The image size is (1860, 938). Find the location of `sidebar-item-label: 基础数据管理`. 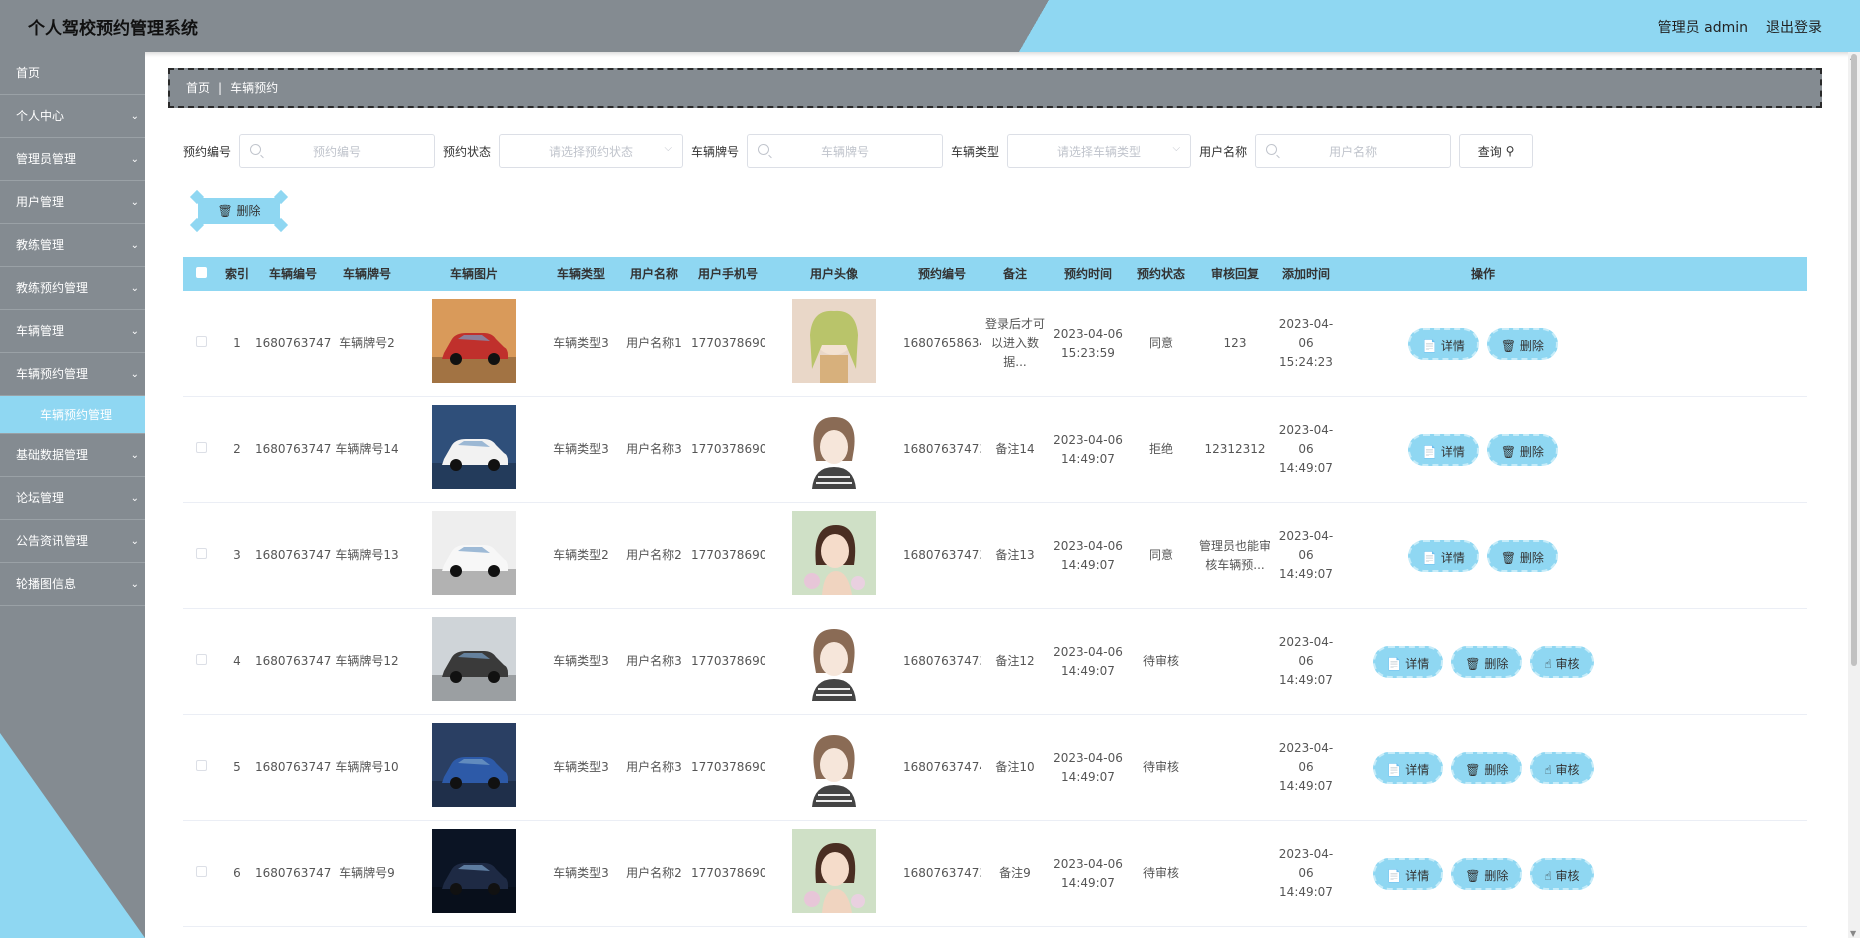

sidebar-item-label: 基础数据管理 is located at coordinates (52, 455).